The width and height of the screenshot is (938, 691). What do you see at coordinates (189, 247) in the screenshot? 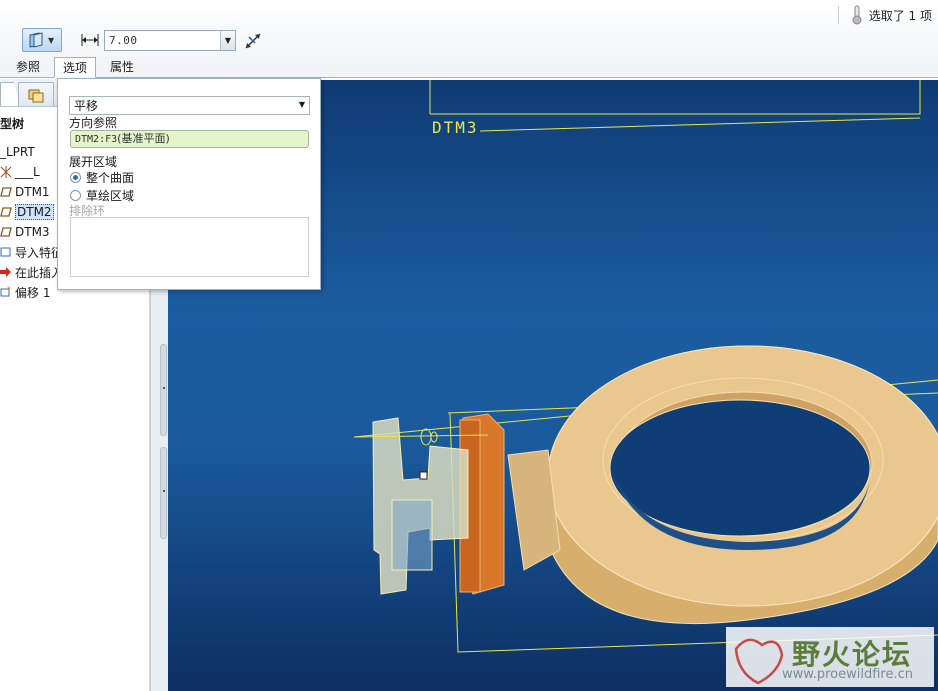
I see `exclude-loop-collector` at bounding box center [189, 247].